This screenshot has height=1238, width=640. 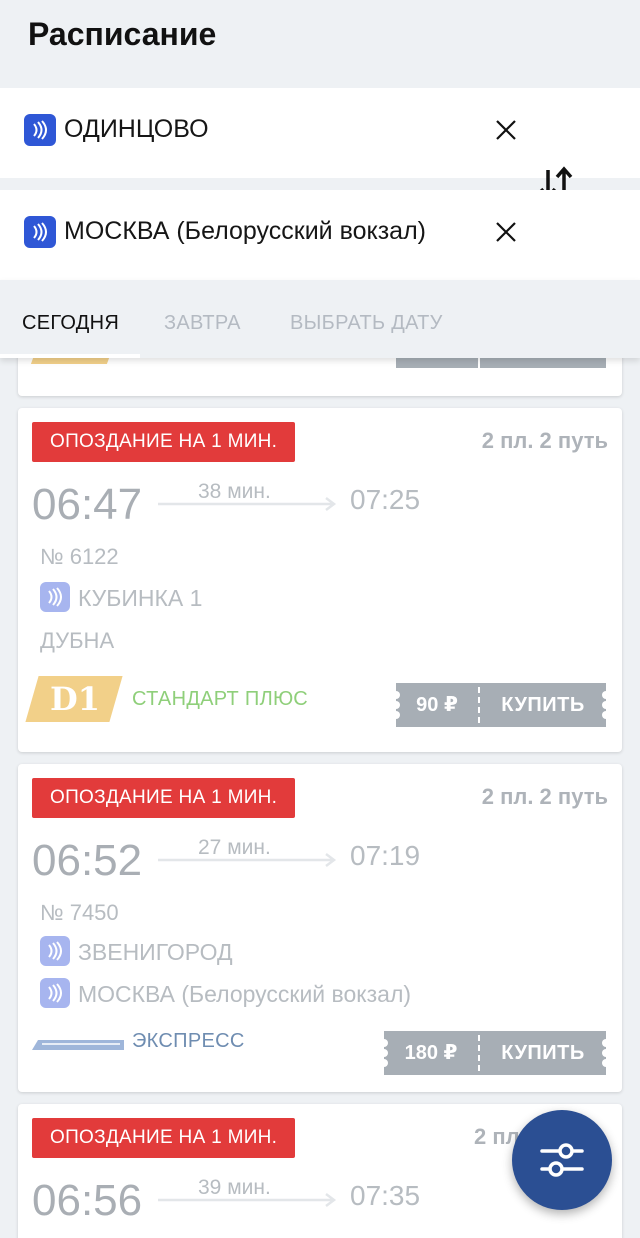 I want to click on train-card, so click(x=320, y=377).